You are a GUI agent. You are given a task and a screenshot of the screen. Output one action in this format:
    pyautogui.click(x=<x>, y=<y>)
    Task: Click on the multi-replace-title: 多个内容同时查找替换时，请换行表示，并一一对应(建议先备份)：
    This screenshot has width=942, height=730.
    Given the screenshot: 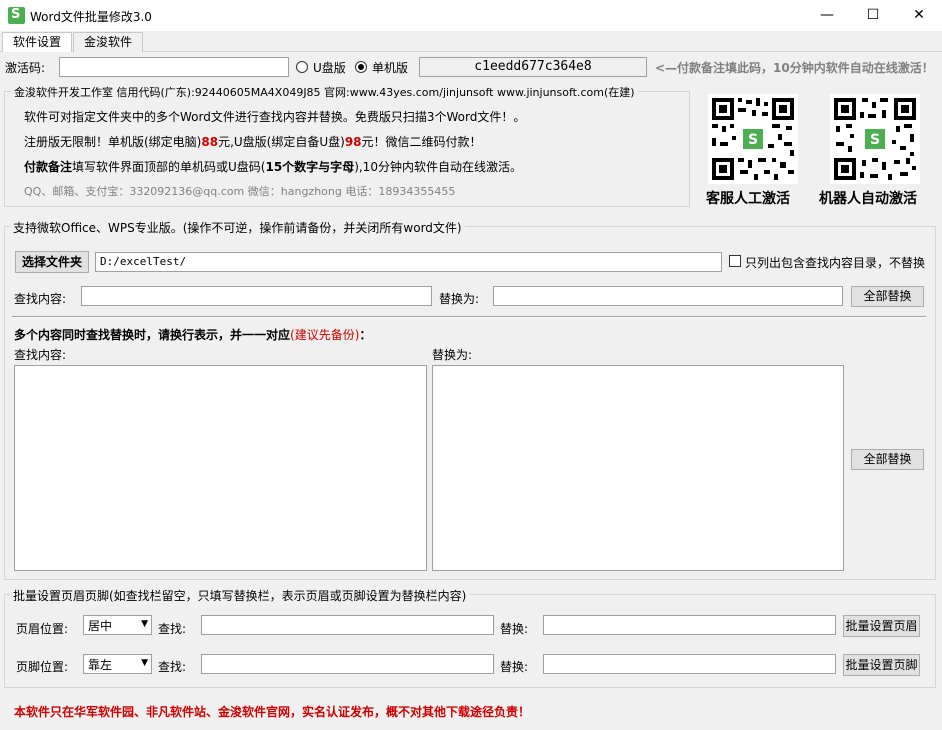 What is the action you would take?
    pyautogui.click(x=192, y=334)
    